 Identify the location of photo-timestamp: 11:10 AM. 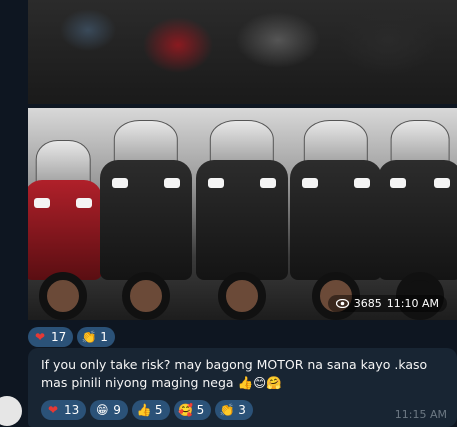
(412, 303).